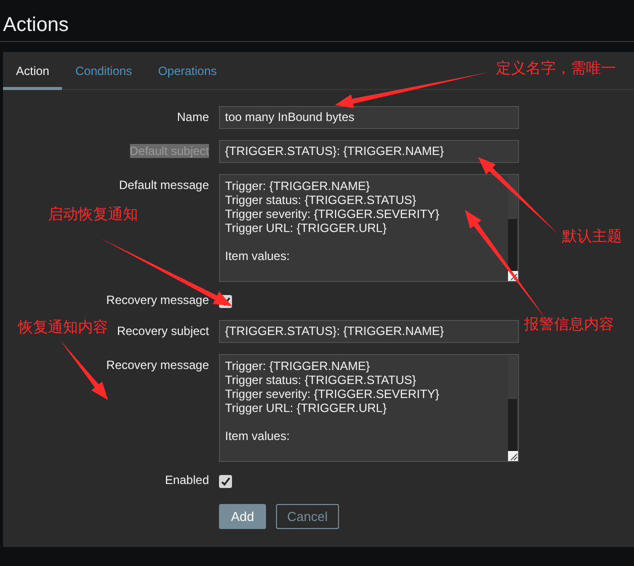  What do you see at coordinates (569, 325) in the screenshot?
I see `annotation-text: 报警信息内容` at bounding box center [569, 325].